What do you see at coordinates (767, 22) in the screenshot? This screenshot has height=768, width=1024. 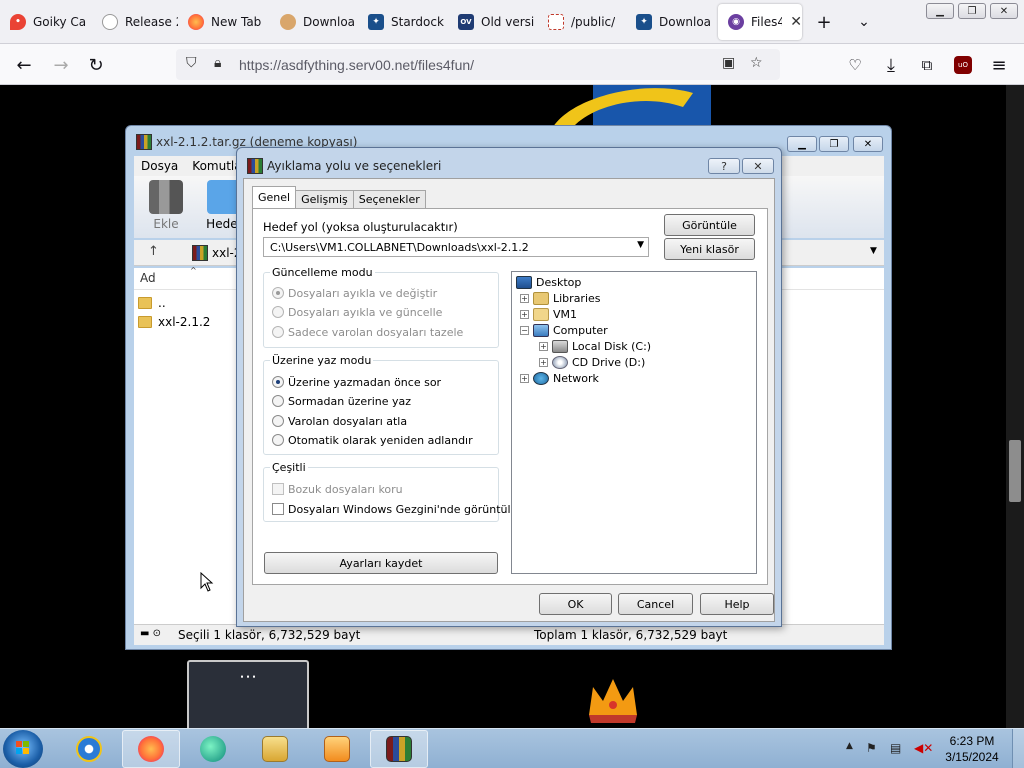 I see `tab-label: Files4f` at bounding box center [767, 22].